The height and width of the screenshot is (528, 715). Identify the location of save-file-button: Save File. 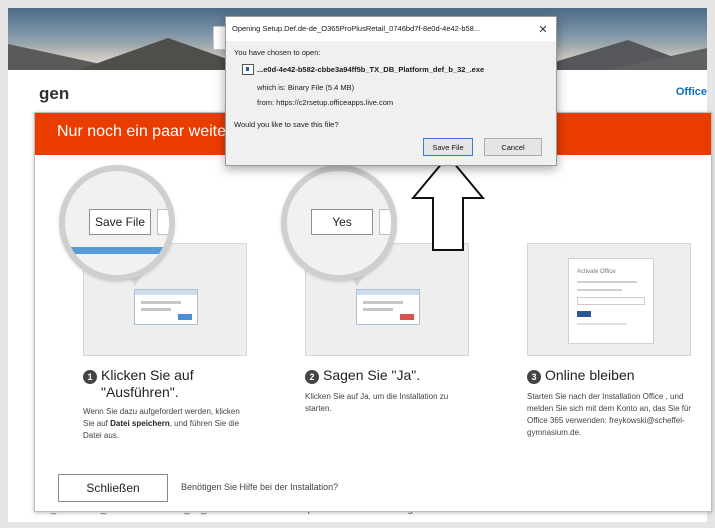
(448, 147).